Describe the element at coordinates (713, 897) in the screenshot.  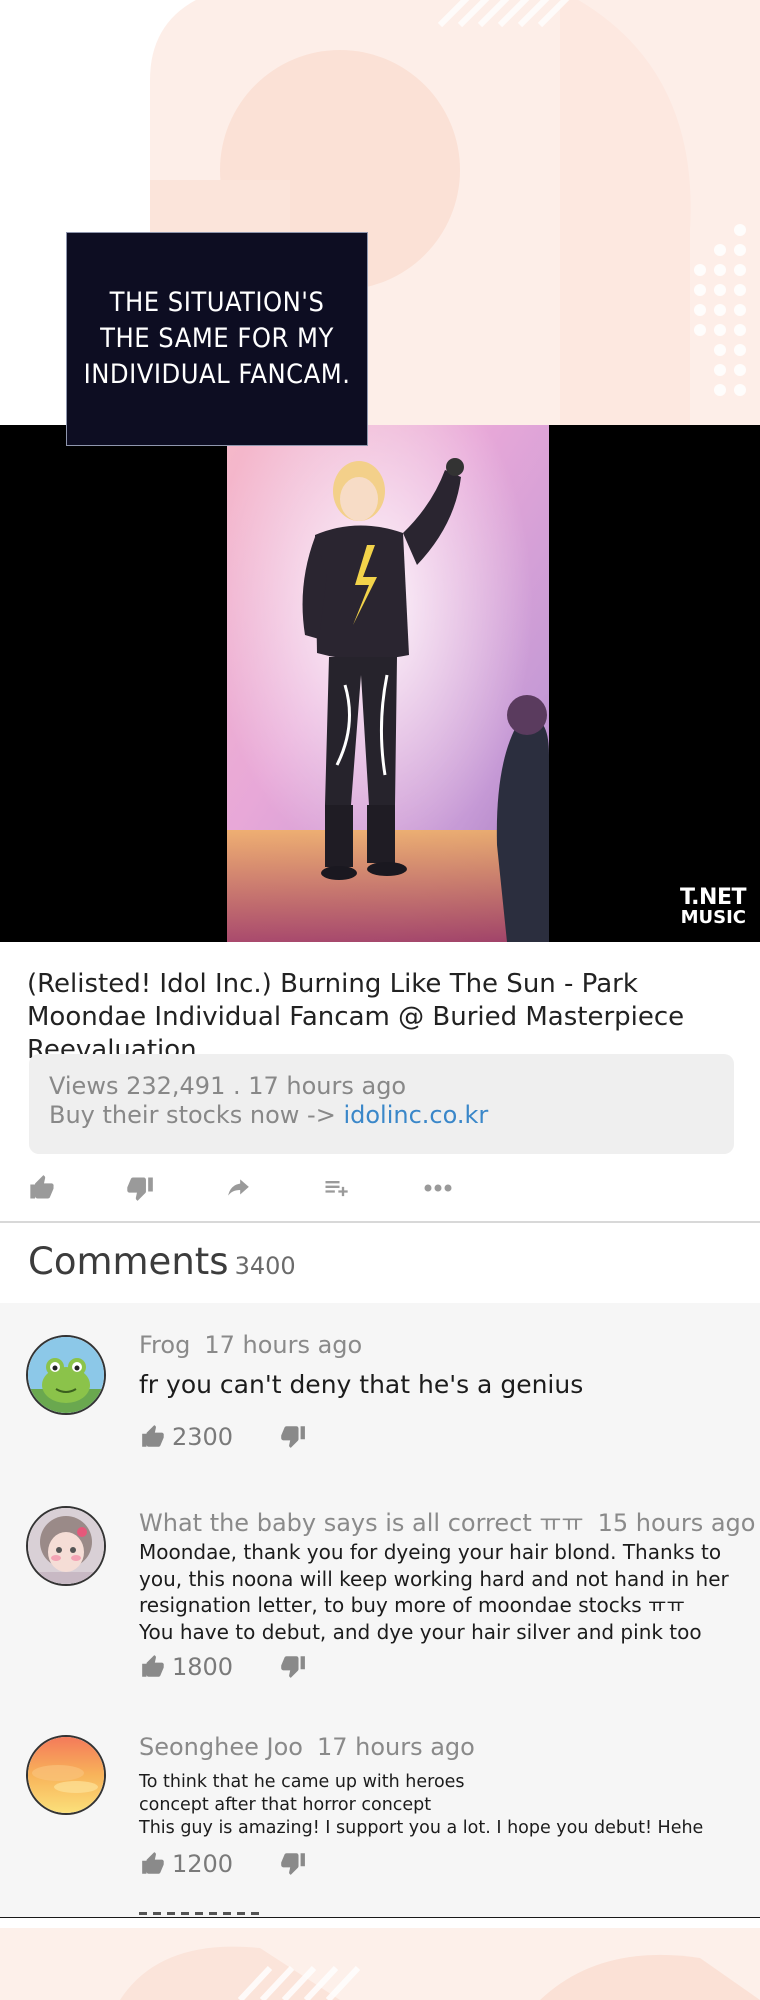
I see `watermark-line1: T.NET` at that location.